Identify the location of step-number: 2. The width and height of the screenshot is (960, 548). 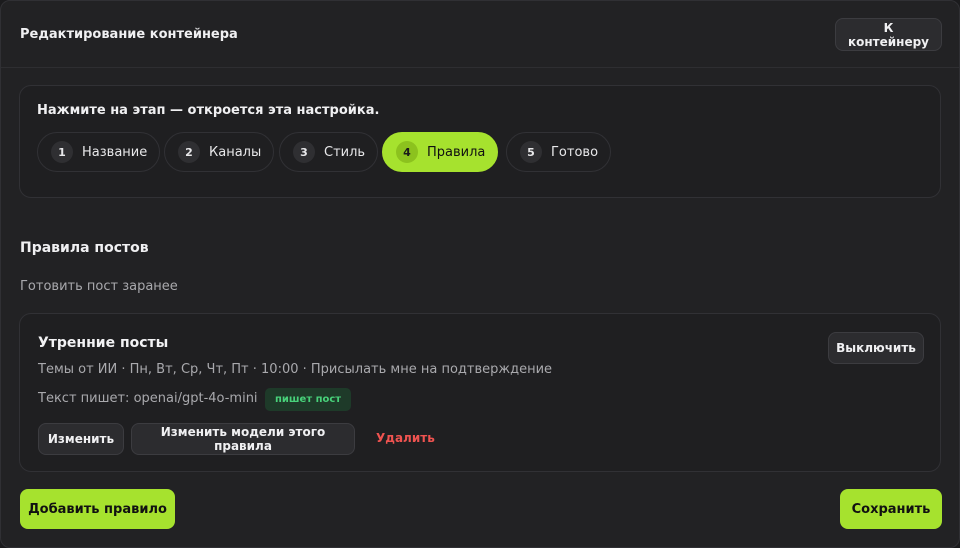
(189, 152).